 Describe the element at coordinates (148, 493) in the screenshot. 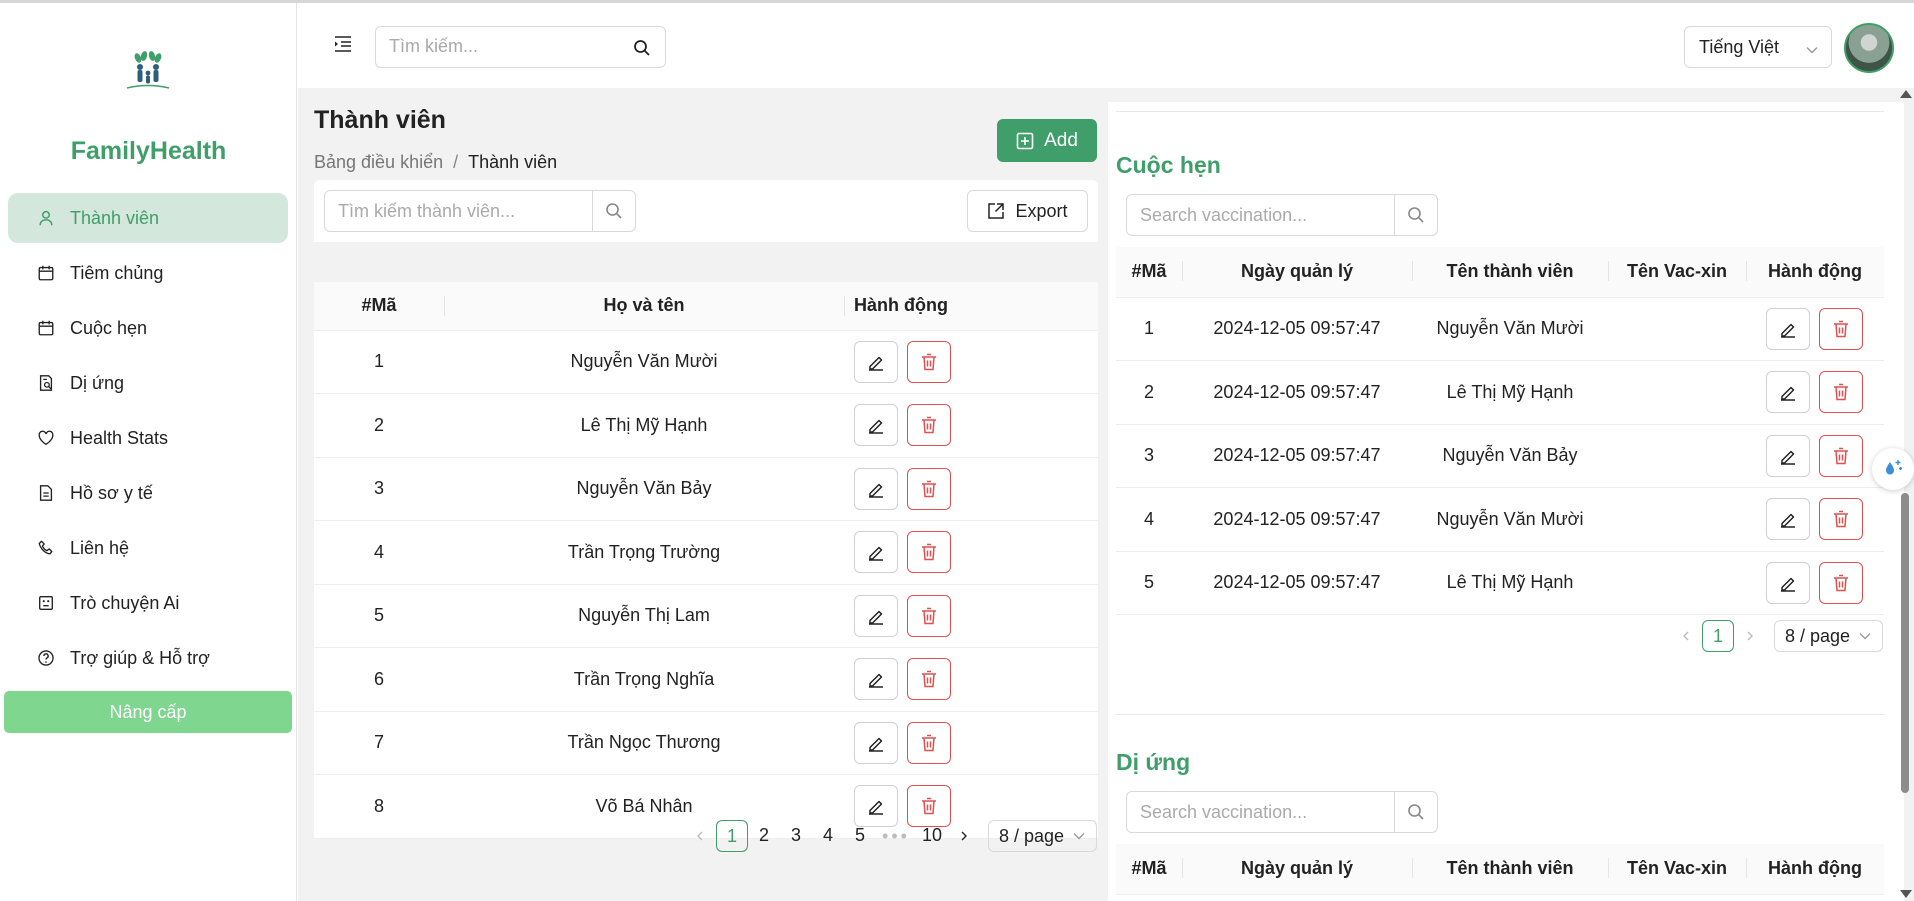

I see `sidebar-item-medical-records: Hồ sơ y tế` at that location.